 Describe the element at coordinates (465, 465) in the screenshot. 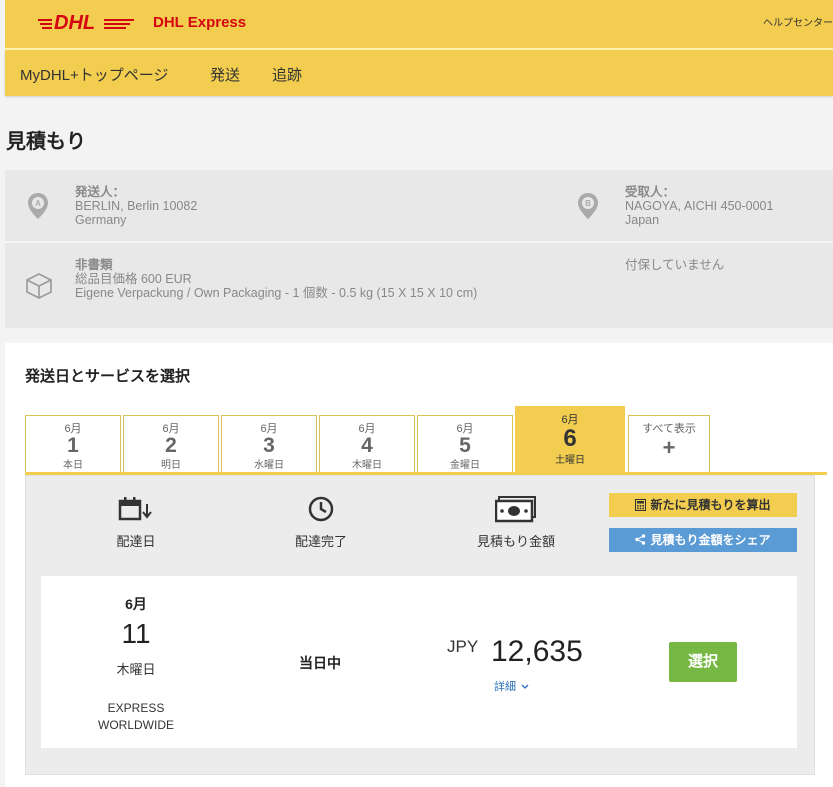

I see `tab-weekday: 金曜日` at that location.